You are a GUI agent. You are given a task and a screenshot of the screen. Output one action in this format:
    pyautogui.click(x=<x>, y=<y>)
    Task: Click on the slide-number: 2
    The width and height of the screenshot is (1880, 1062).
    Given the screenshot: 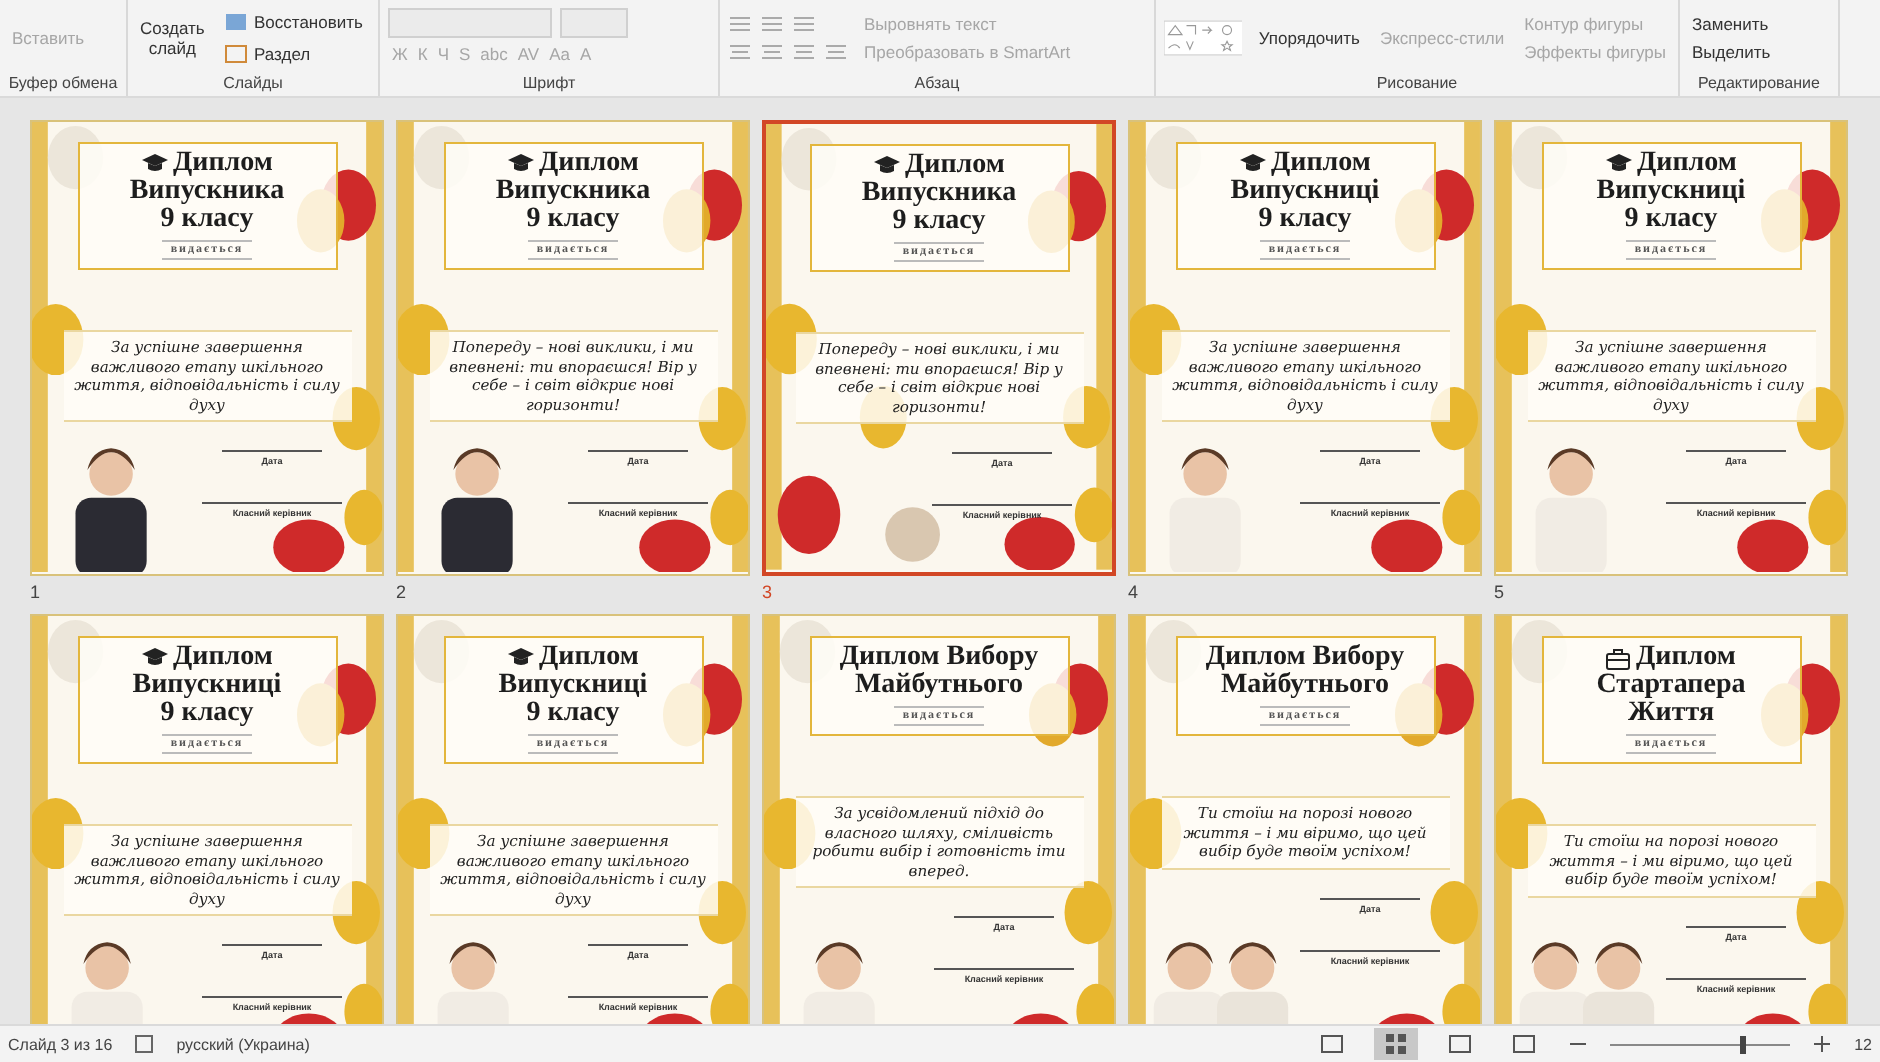 What is the action you would take?
    pyautogui.click(x=402, y=592)
    